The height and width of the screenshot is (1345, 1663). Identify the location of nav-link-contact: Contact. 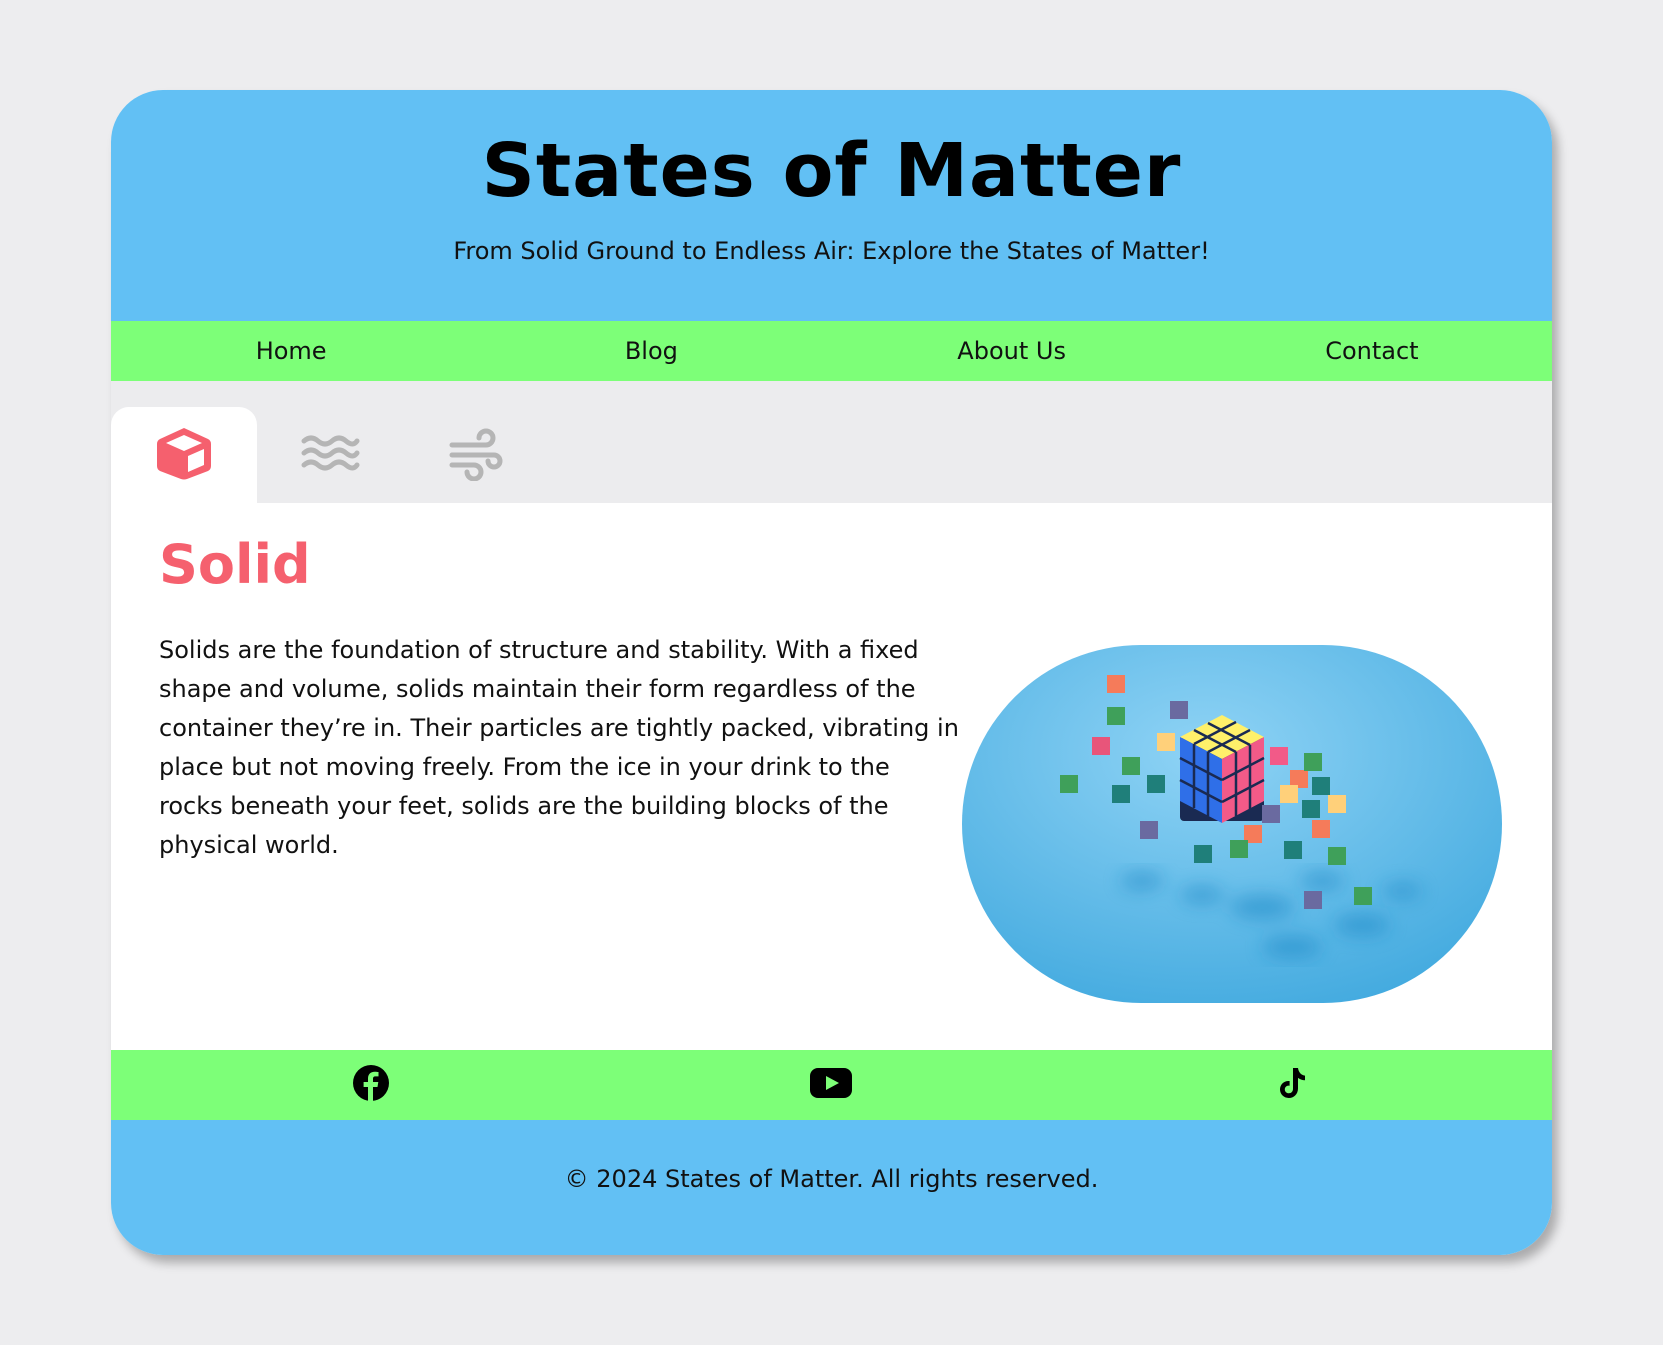
(1372, 351).